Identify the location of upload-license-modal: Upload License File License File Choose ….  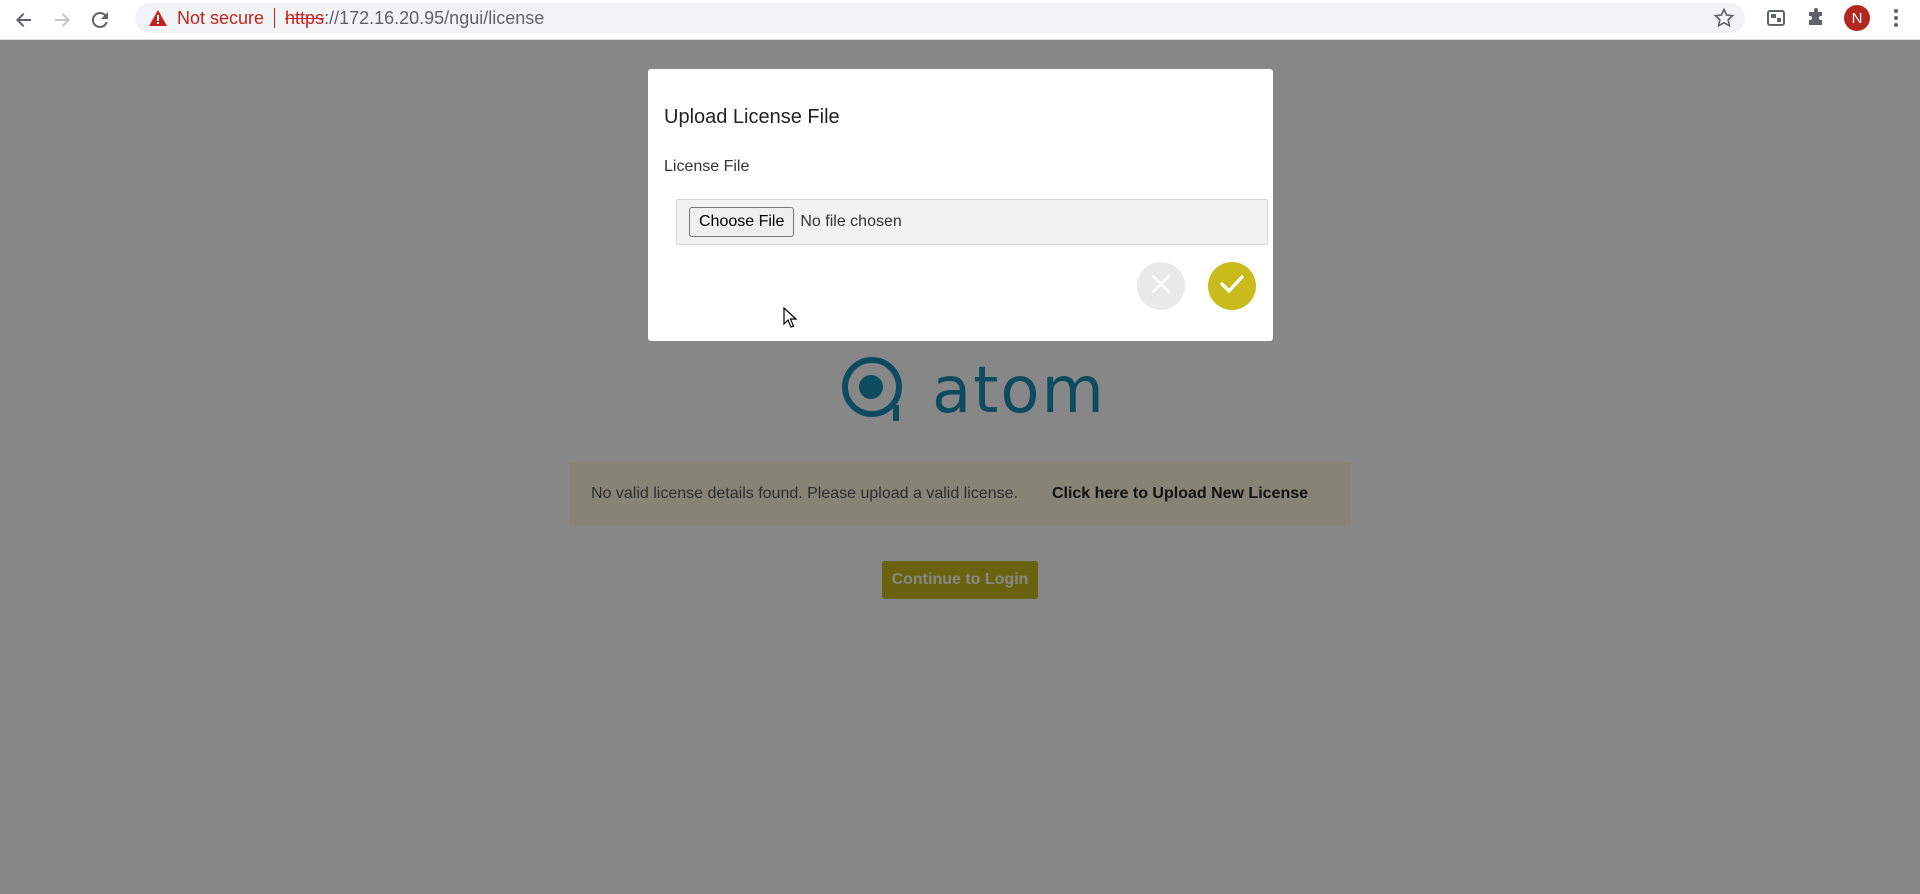
(960, 205).